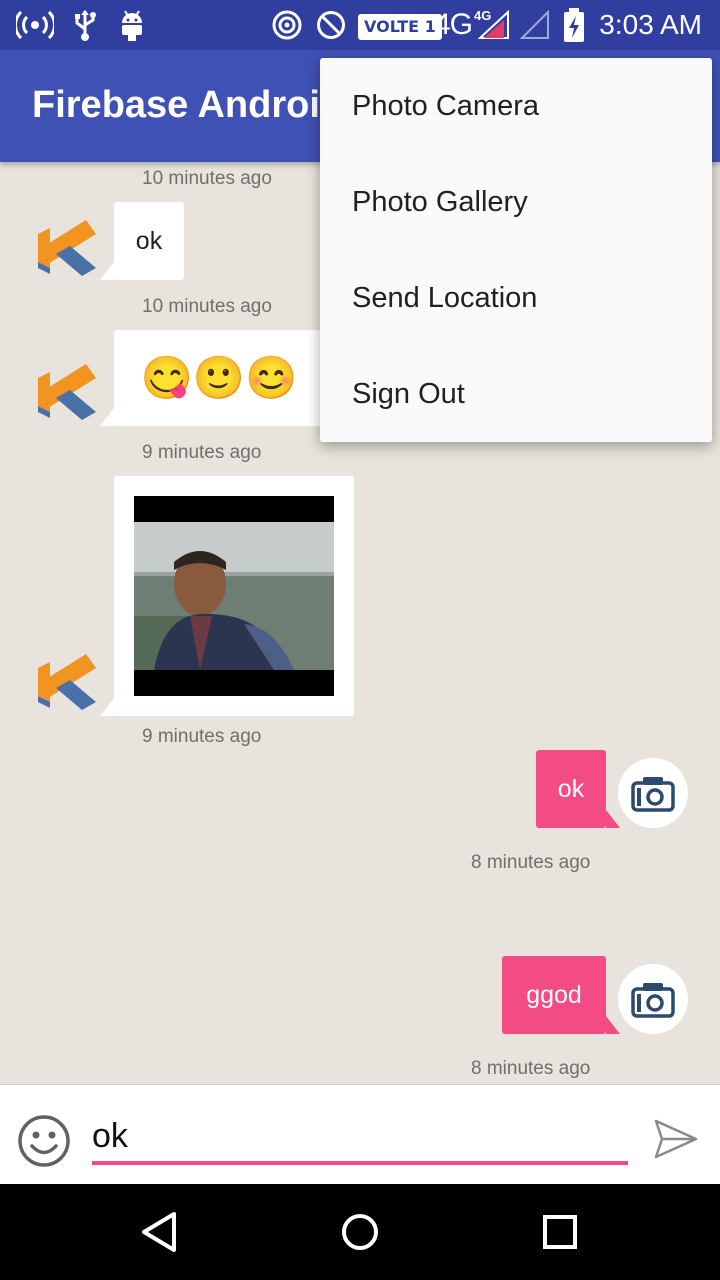 The image size is (720, 1280). What do you see at coordinates (331, 25) in the screenshot?
I see `do-not-disturb-icon` at bounding box center [331, 25].